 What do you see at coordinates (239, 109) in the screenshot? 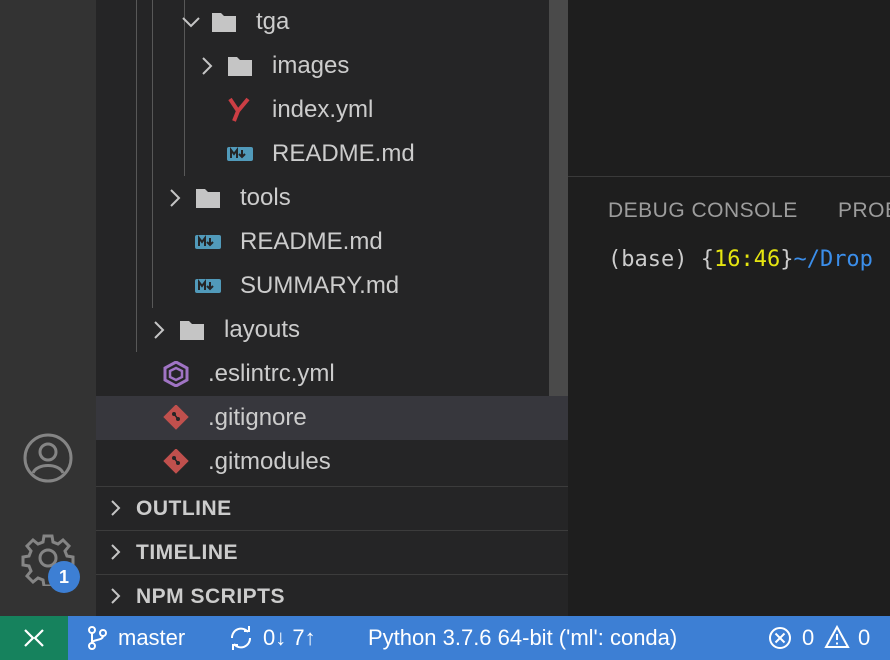
I see `yaml-file-icon` at bounding box center [239, 109].